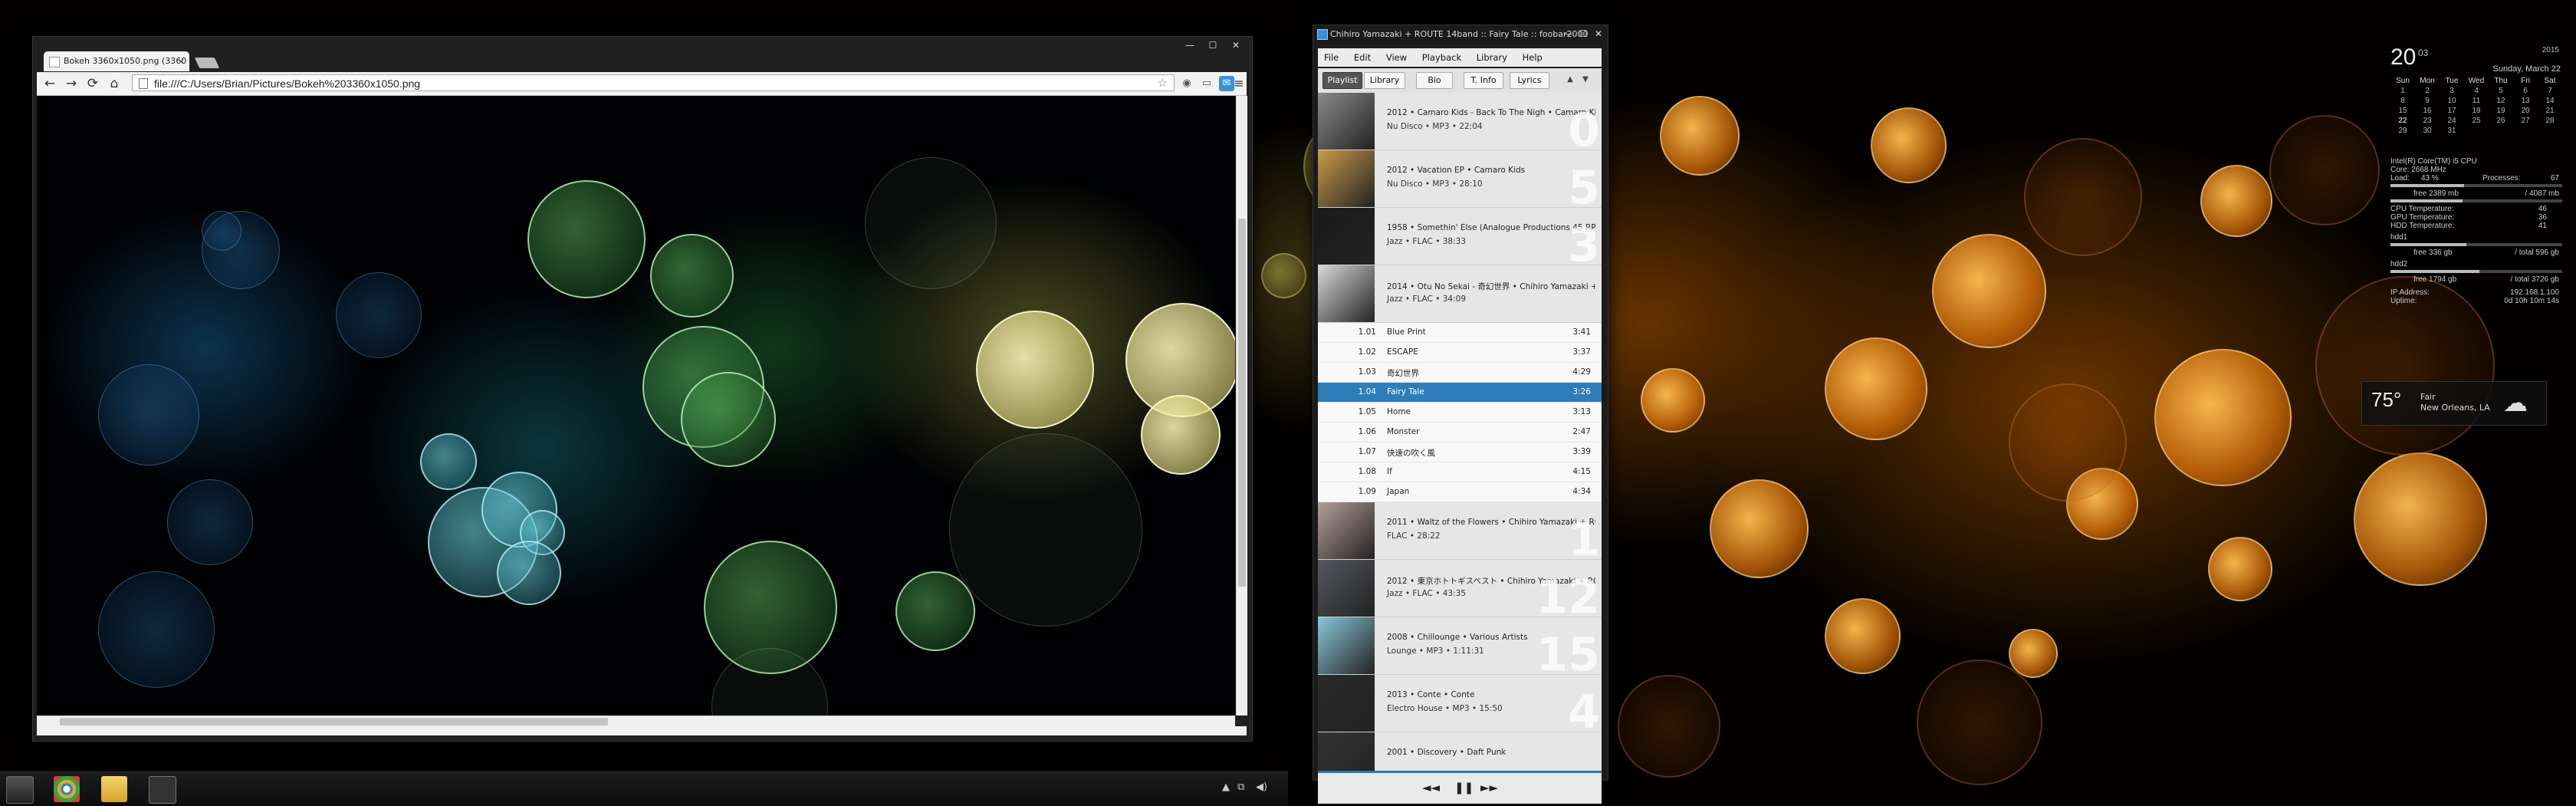 The width and height of the screenshot is (2576, 806). Describe the element at coordinates (2501, 111) in the screenshot. I see `calendar-date: 19` at that location.